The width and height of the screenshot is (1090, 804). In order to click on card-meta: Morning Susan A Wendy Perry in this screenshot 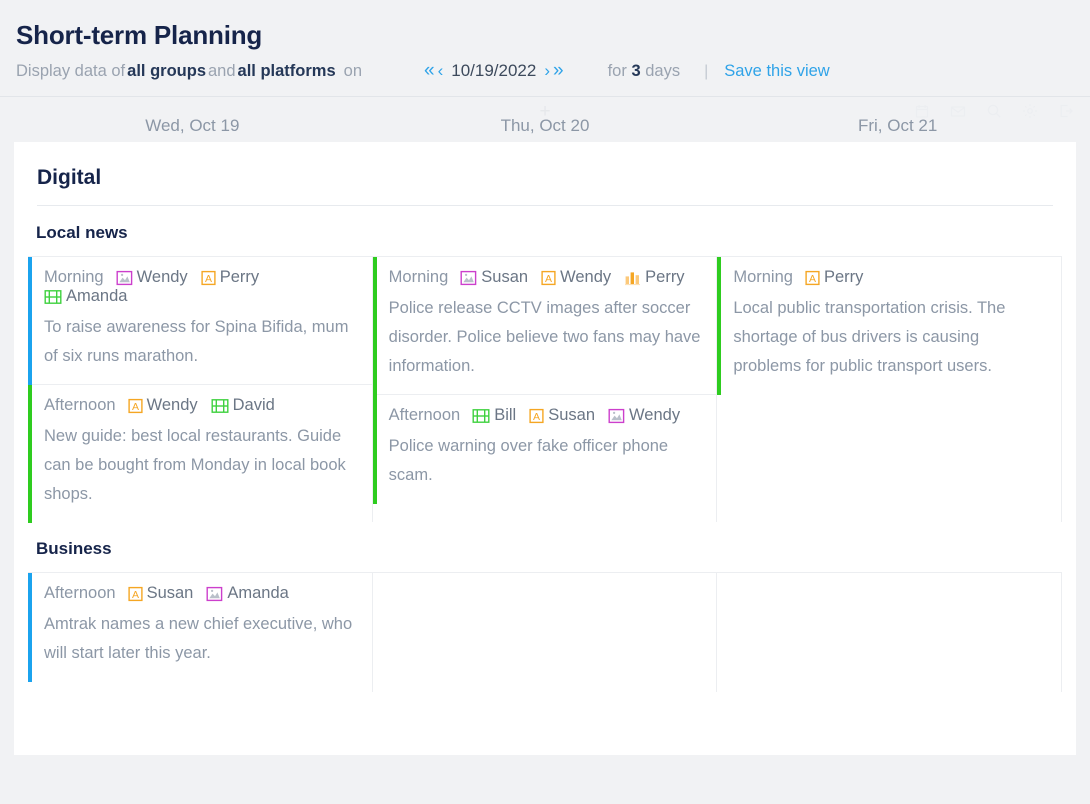, I will do `click(546, 277)`.